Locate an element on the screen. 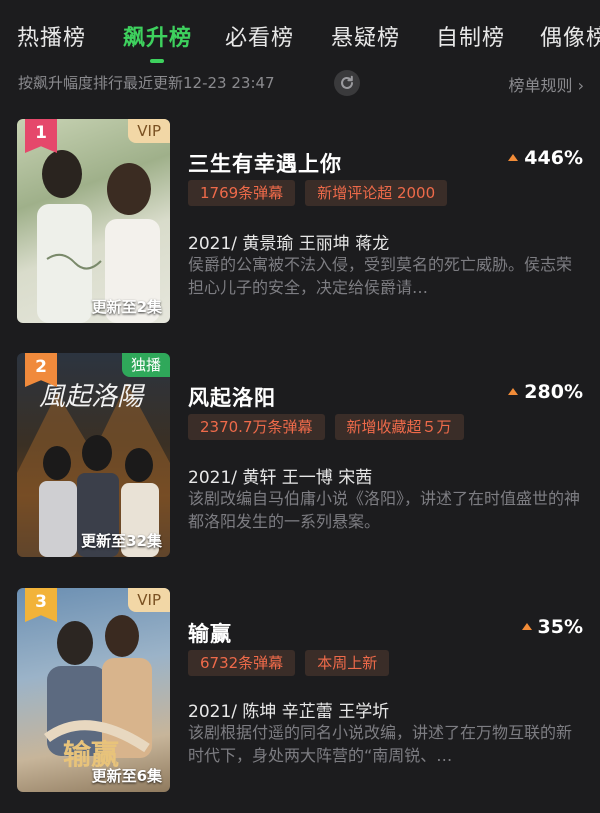 This screenshot has width=600, height=813. poster-image: 1 VIP 更新至2集 is located at coordinates (93, 221).